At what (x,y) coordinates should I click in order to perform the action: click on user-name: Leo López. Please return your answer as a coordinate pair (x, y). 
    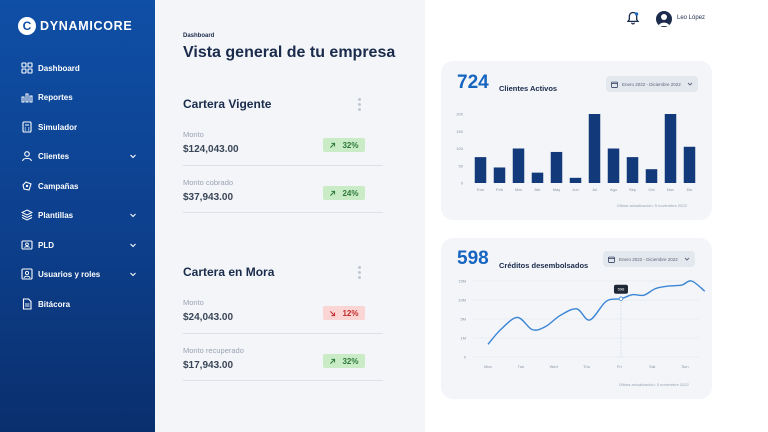
    Looking at the image, I should click on (691, 18).